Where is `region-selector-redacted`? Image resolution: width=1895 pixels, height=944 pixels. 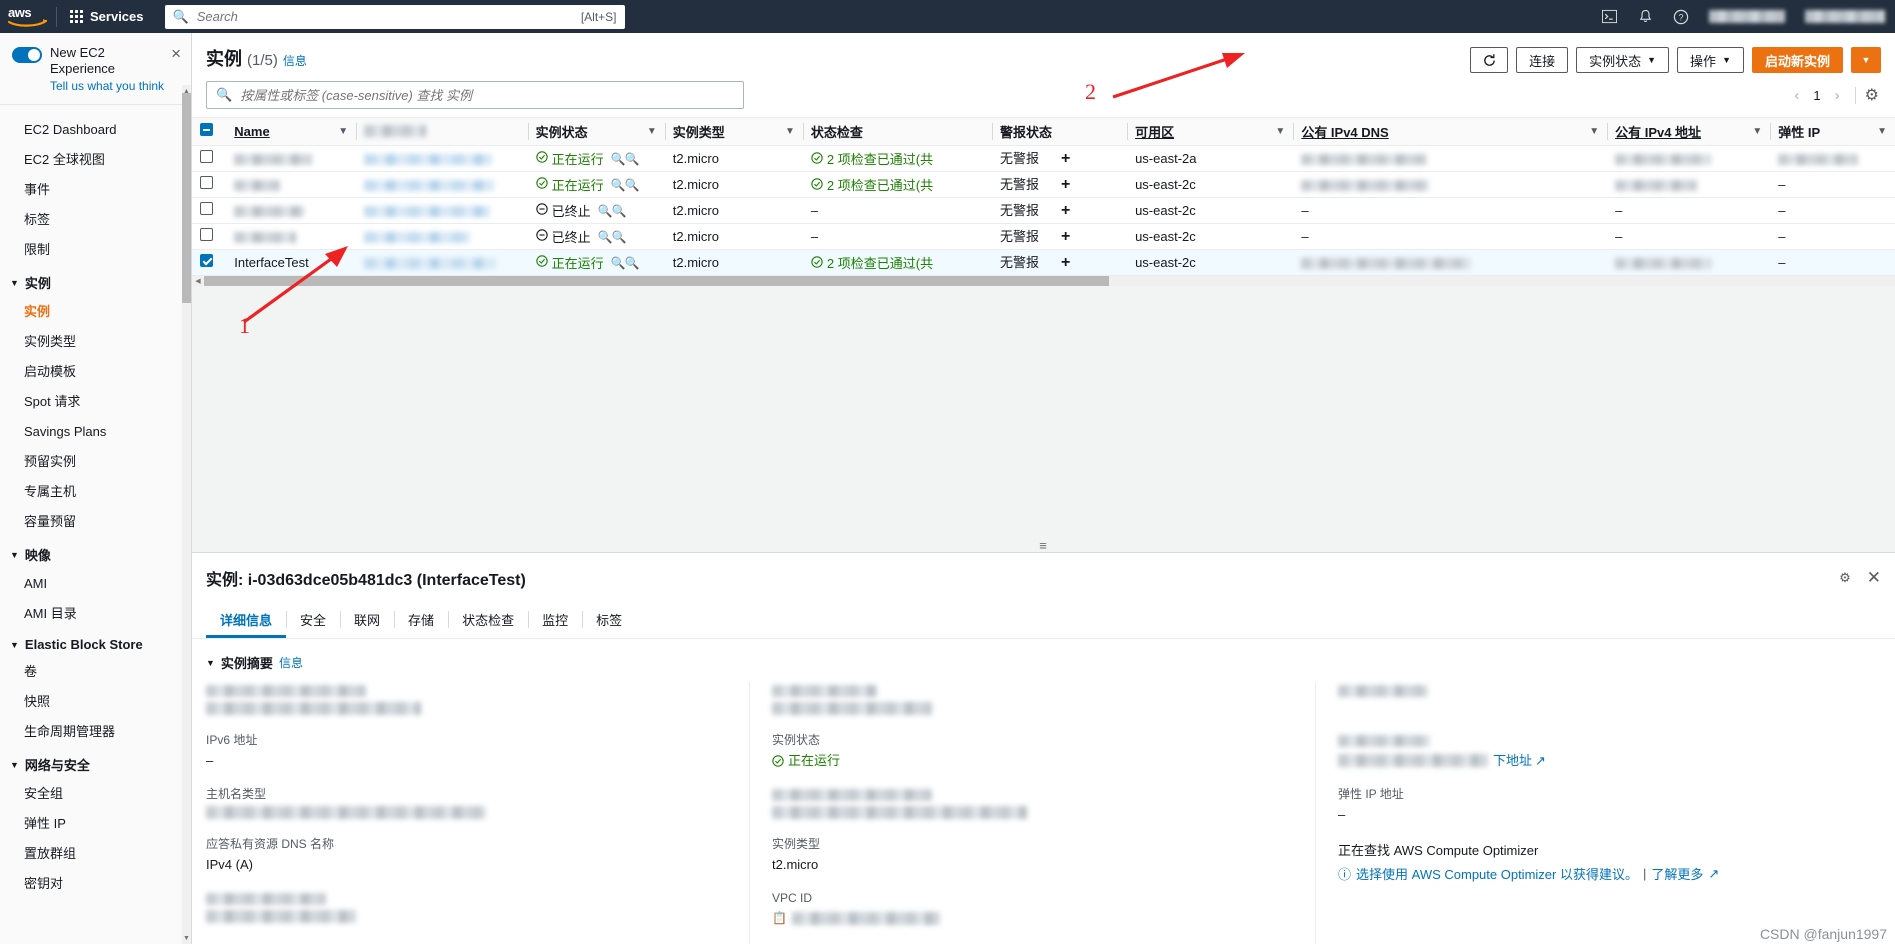
region-selector-redacted is located at coordinates (1845, 16).